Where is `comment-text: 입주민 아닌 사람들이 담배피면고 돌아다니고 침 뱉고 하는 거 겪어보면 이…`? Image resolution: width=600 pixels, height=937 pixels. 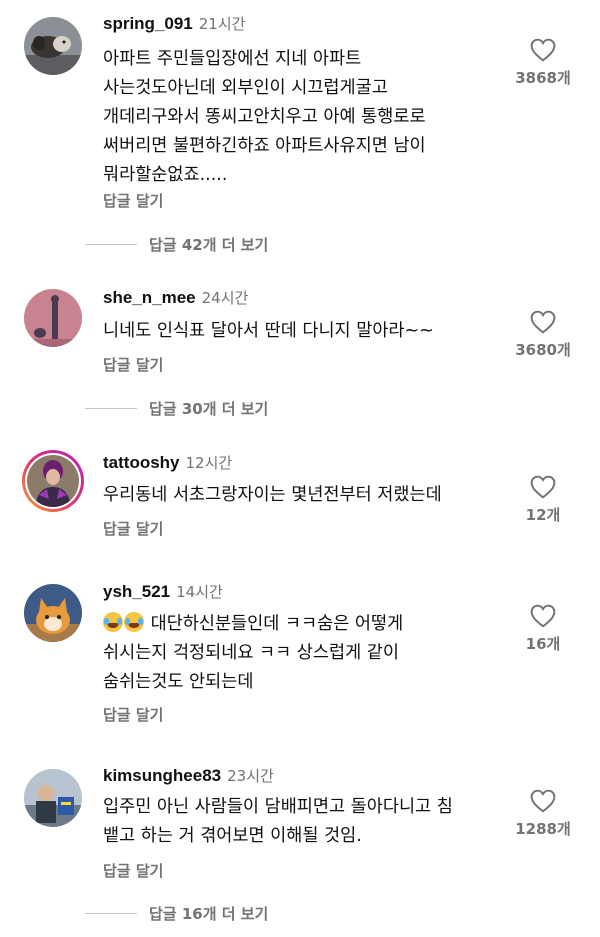
comment-text: 입주민 아닌 사람들이 담배피면고 돌아다니고 침 뱉고 하는 거 겪어보면 이… is located at coordinates (278, 821).